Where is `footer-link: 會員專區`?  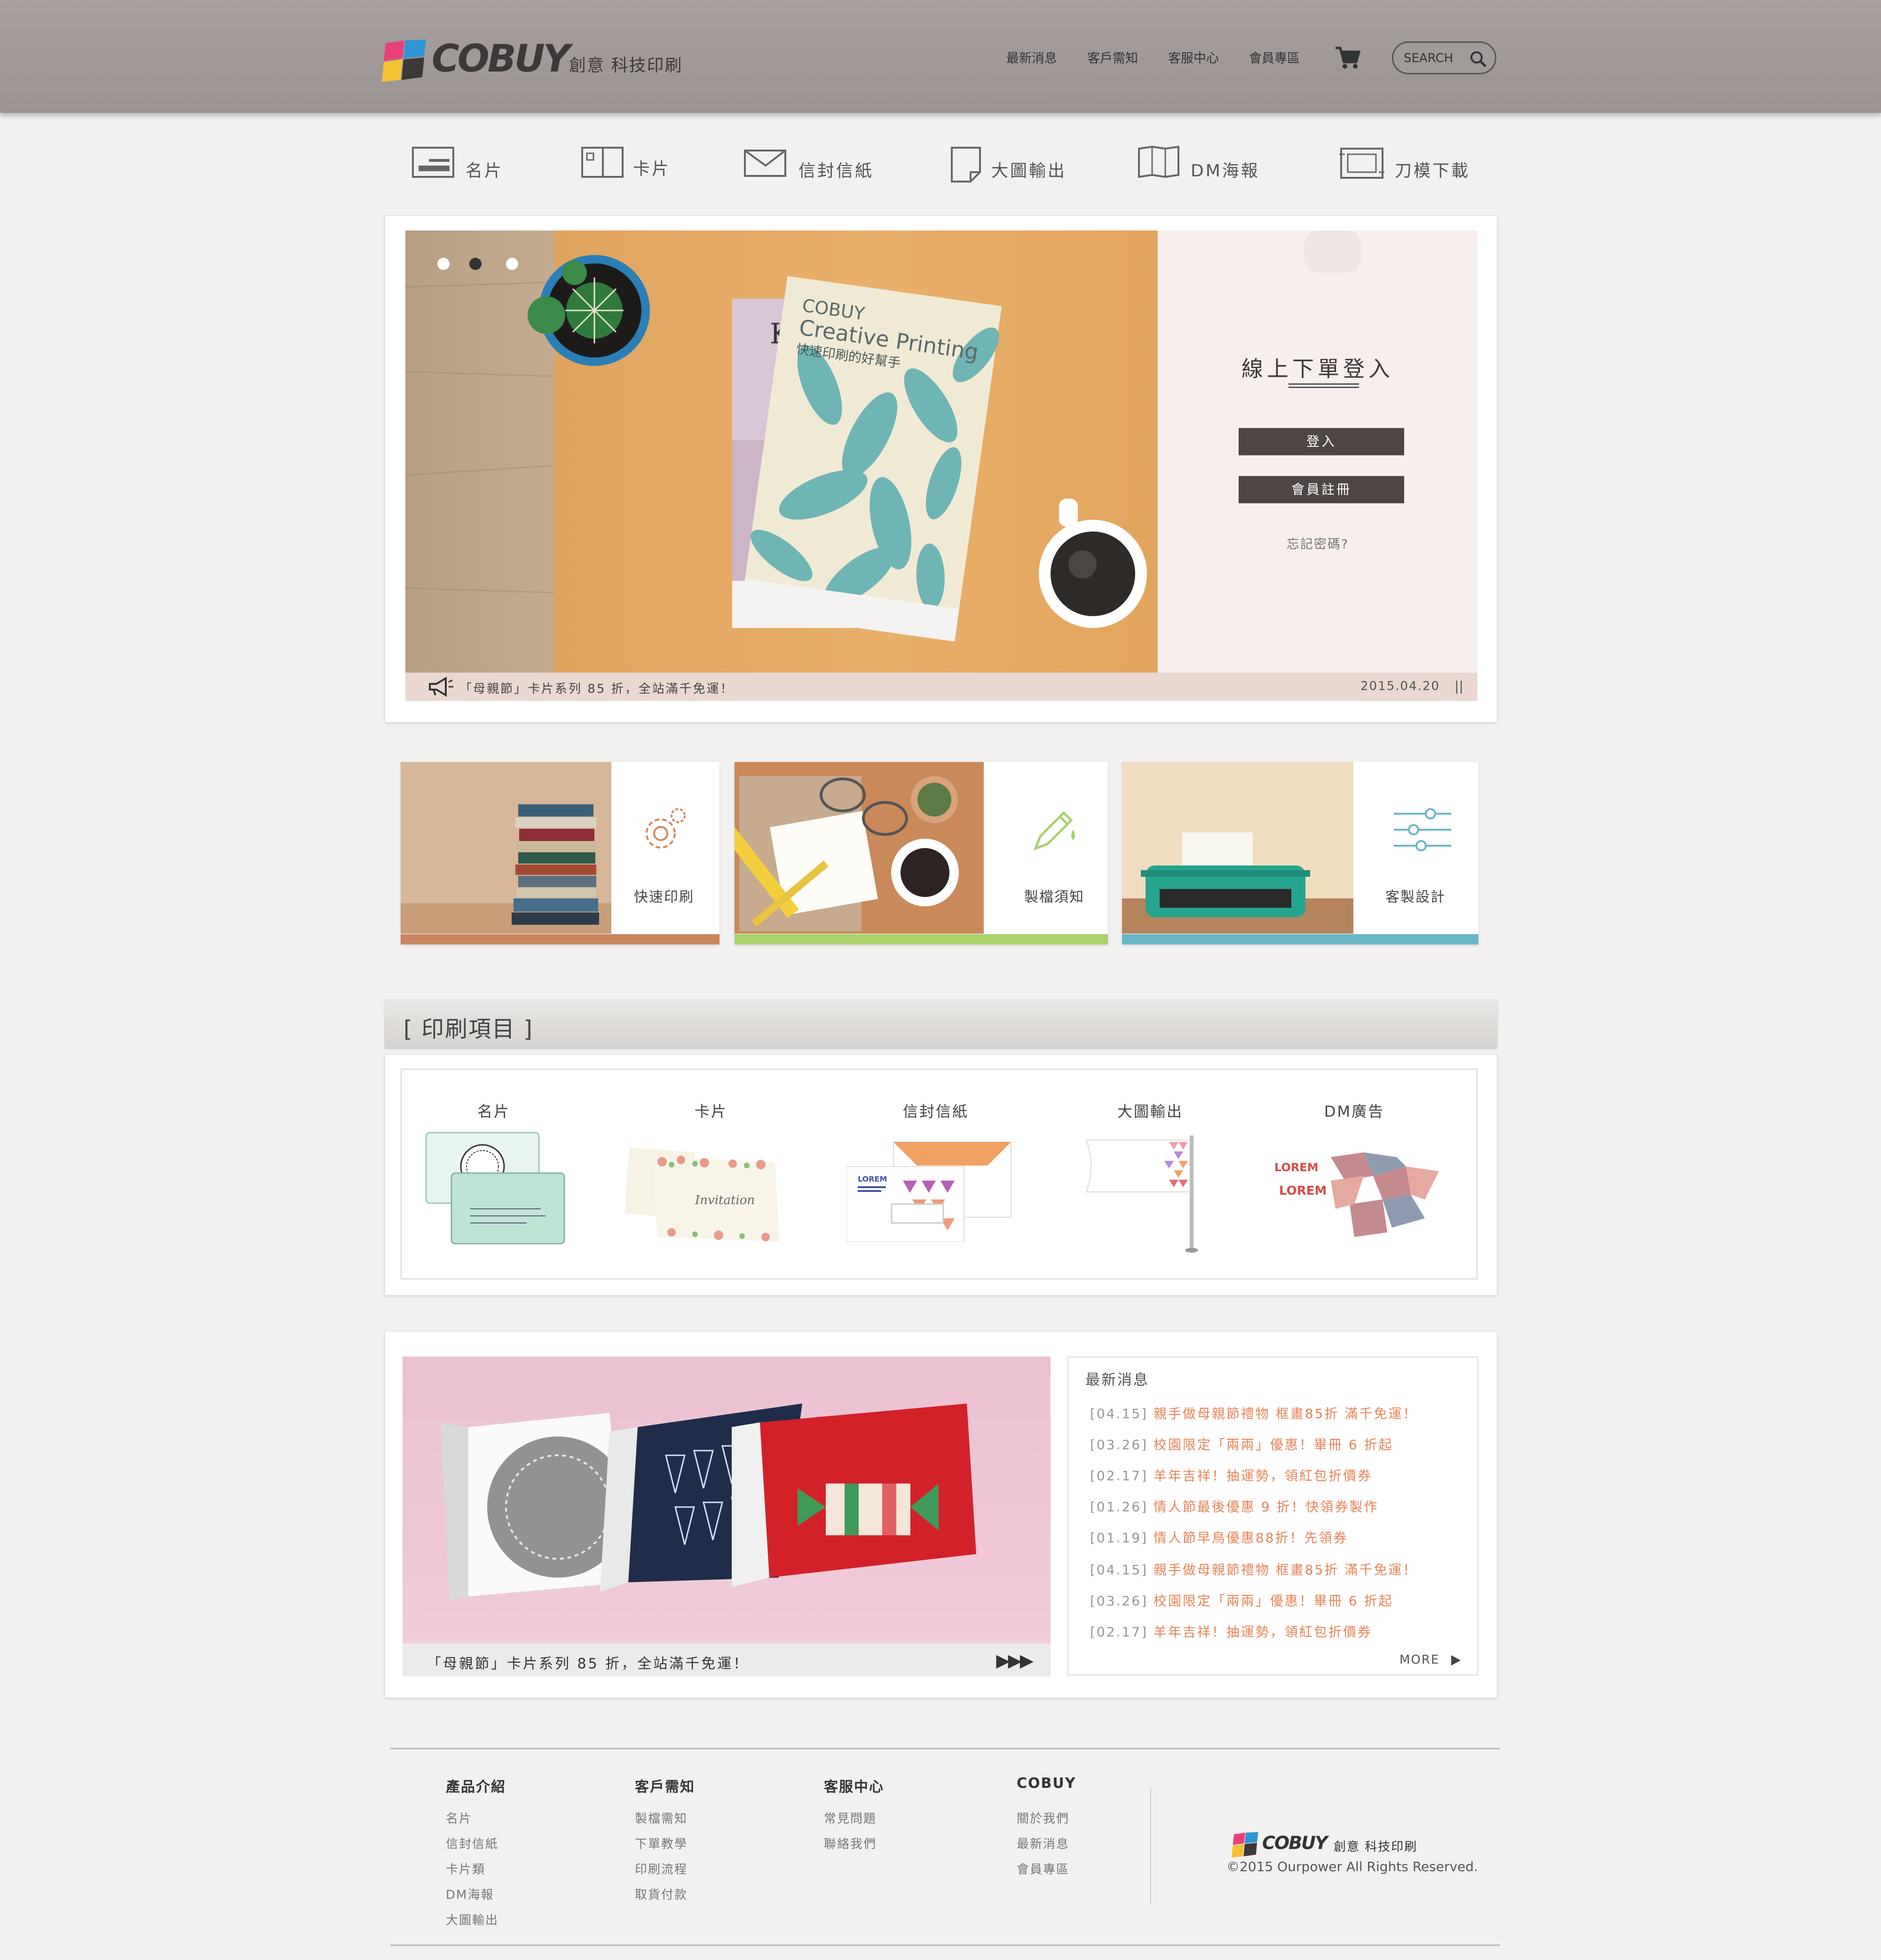
footer-link: 會員專區 is located at coordinates (1043, 1869).